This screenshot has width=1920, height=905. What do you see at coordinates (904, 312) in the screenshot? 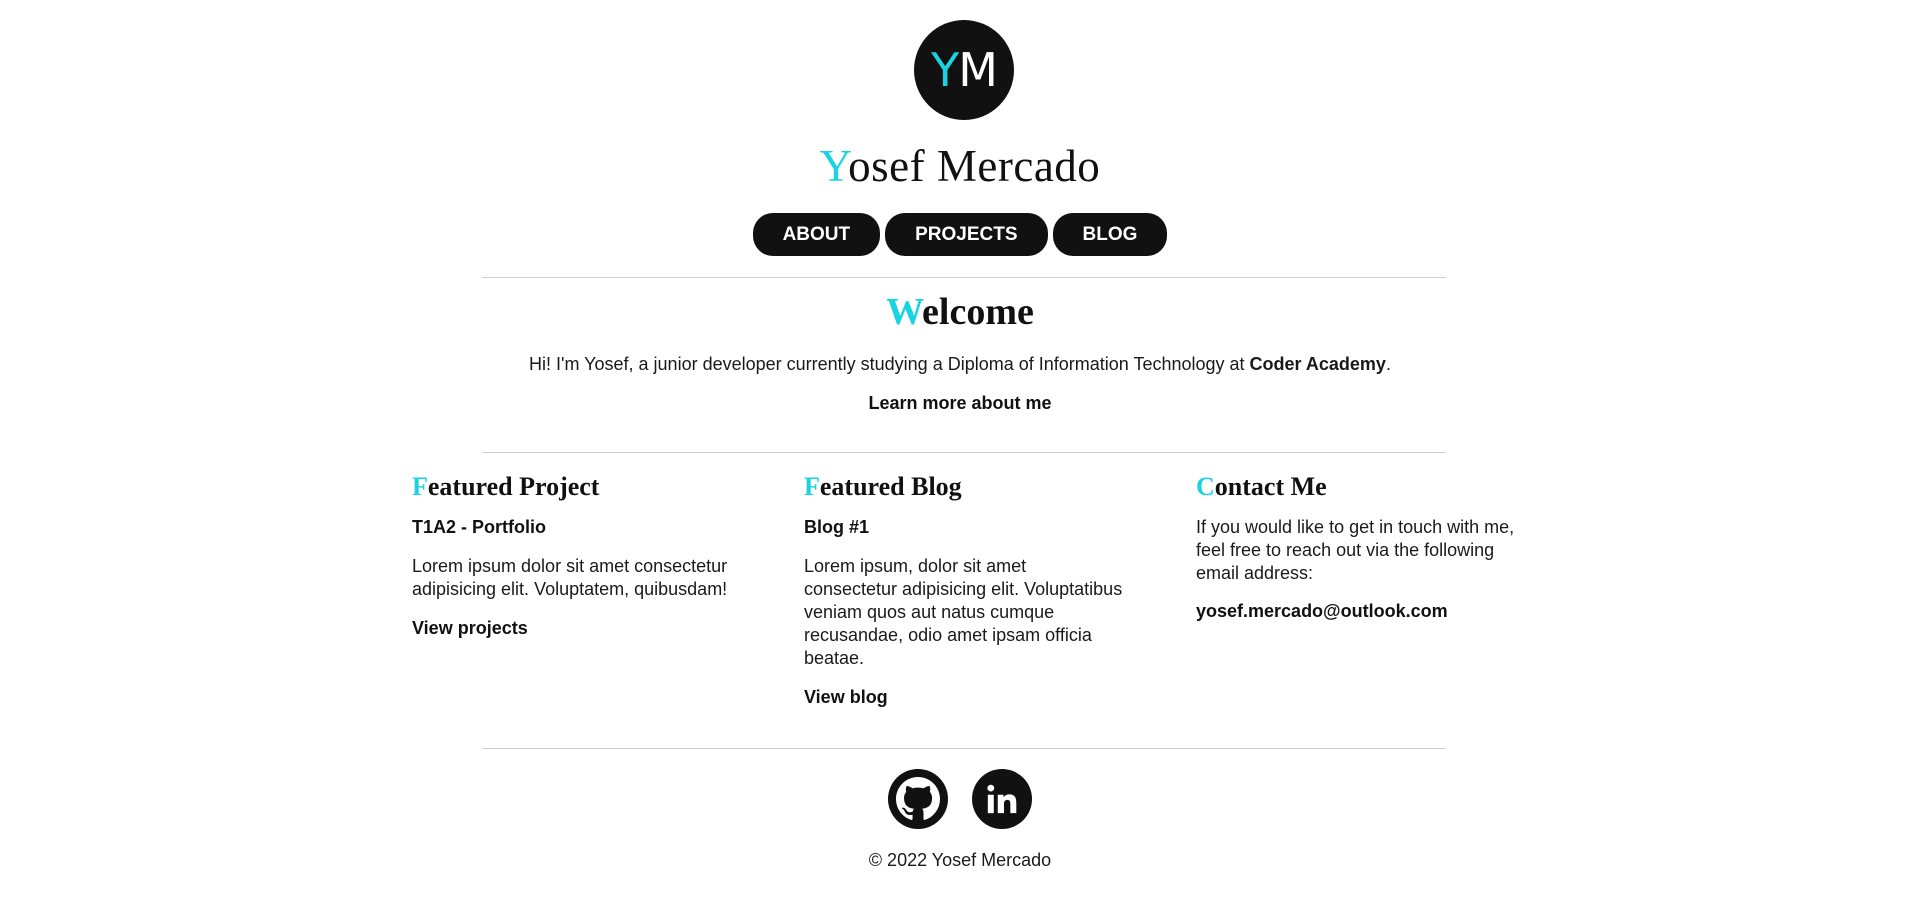
I see `welcome-title-initial: W` at bounding box center [904, 312].